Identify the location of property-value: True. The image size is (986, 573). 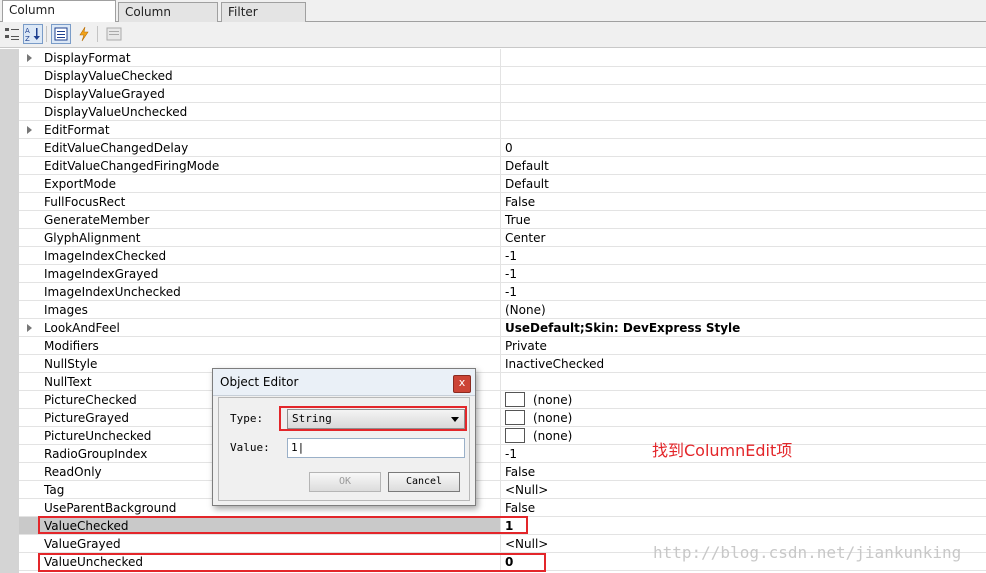
(743, 219).